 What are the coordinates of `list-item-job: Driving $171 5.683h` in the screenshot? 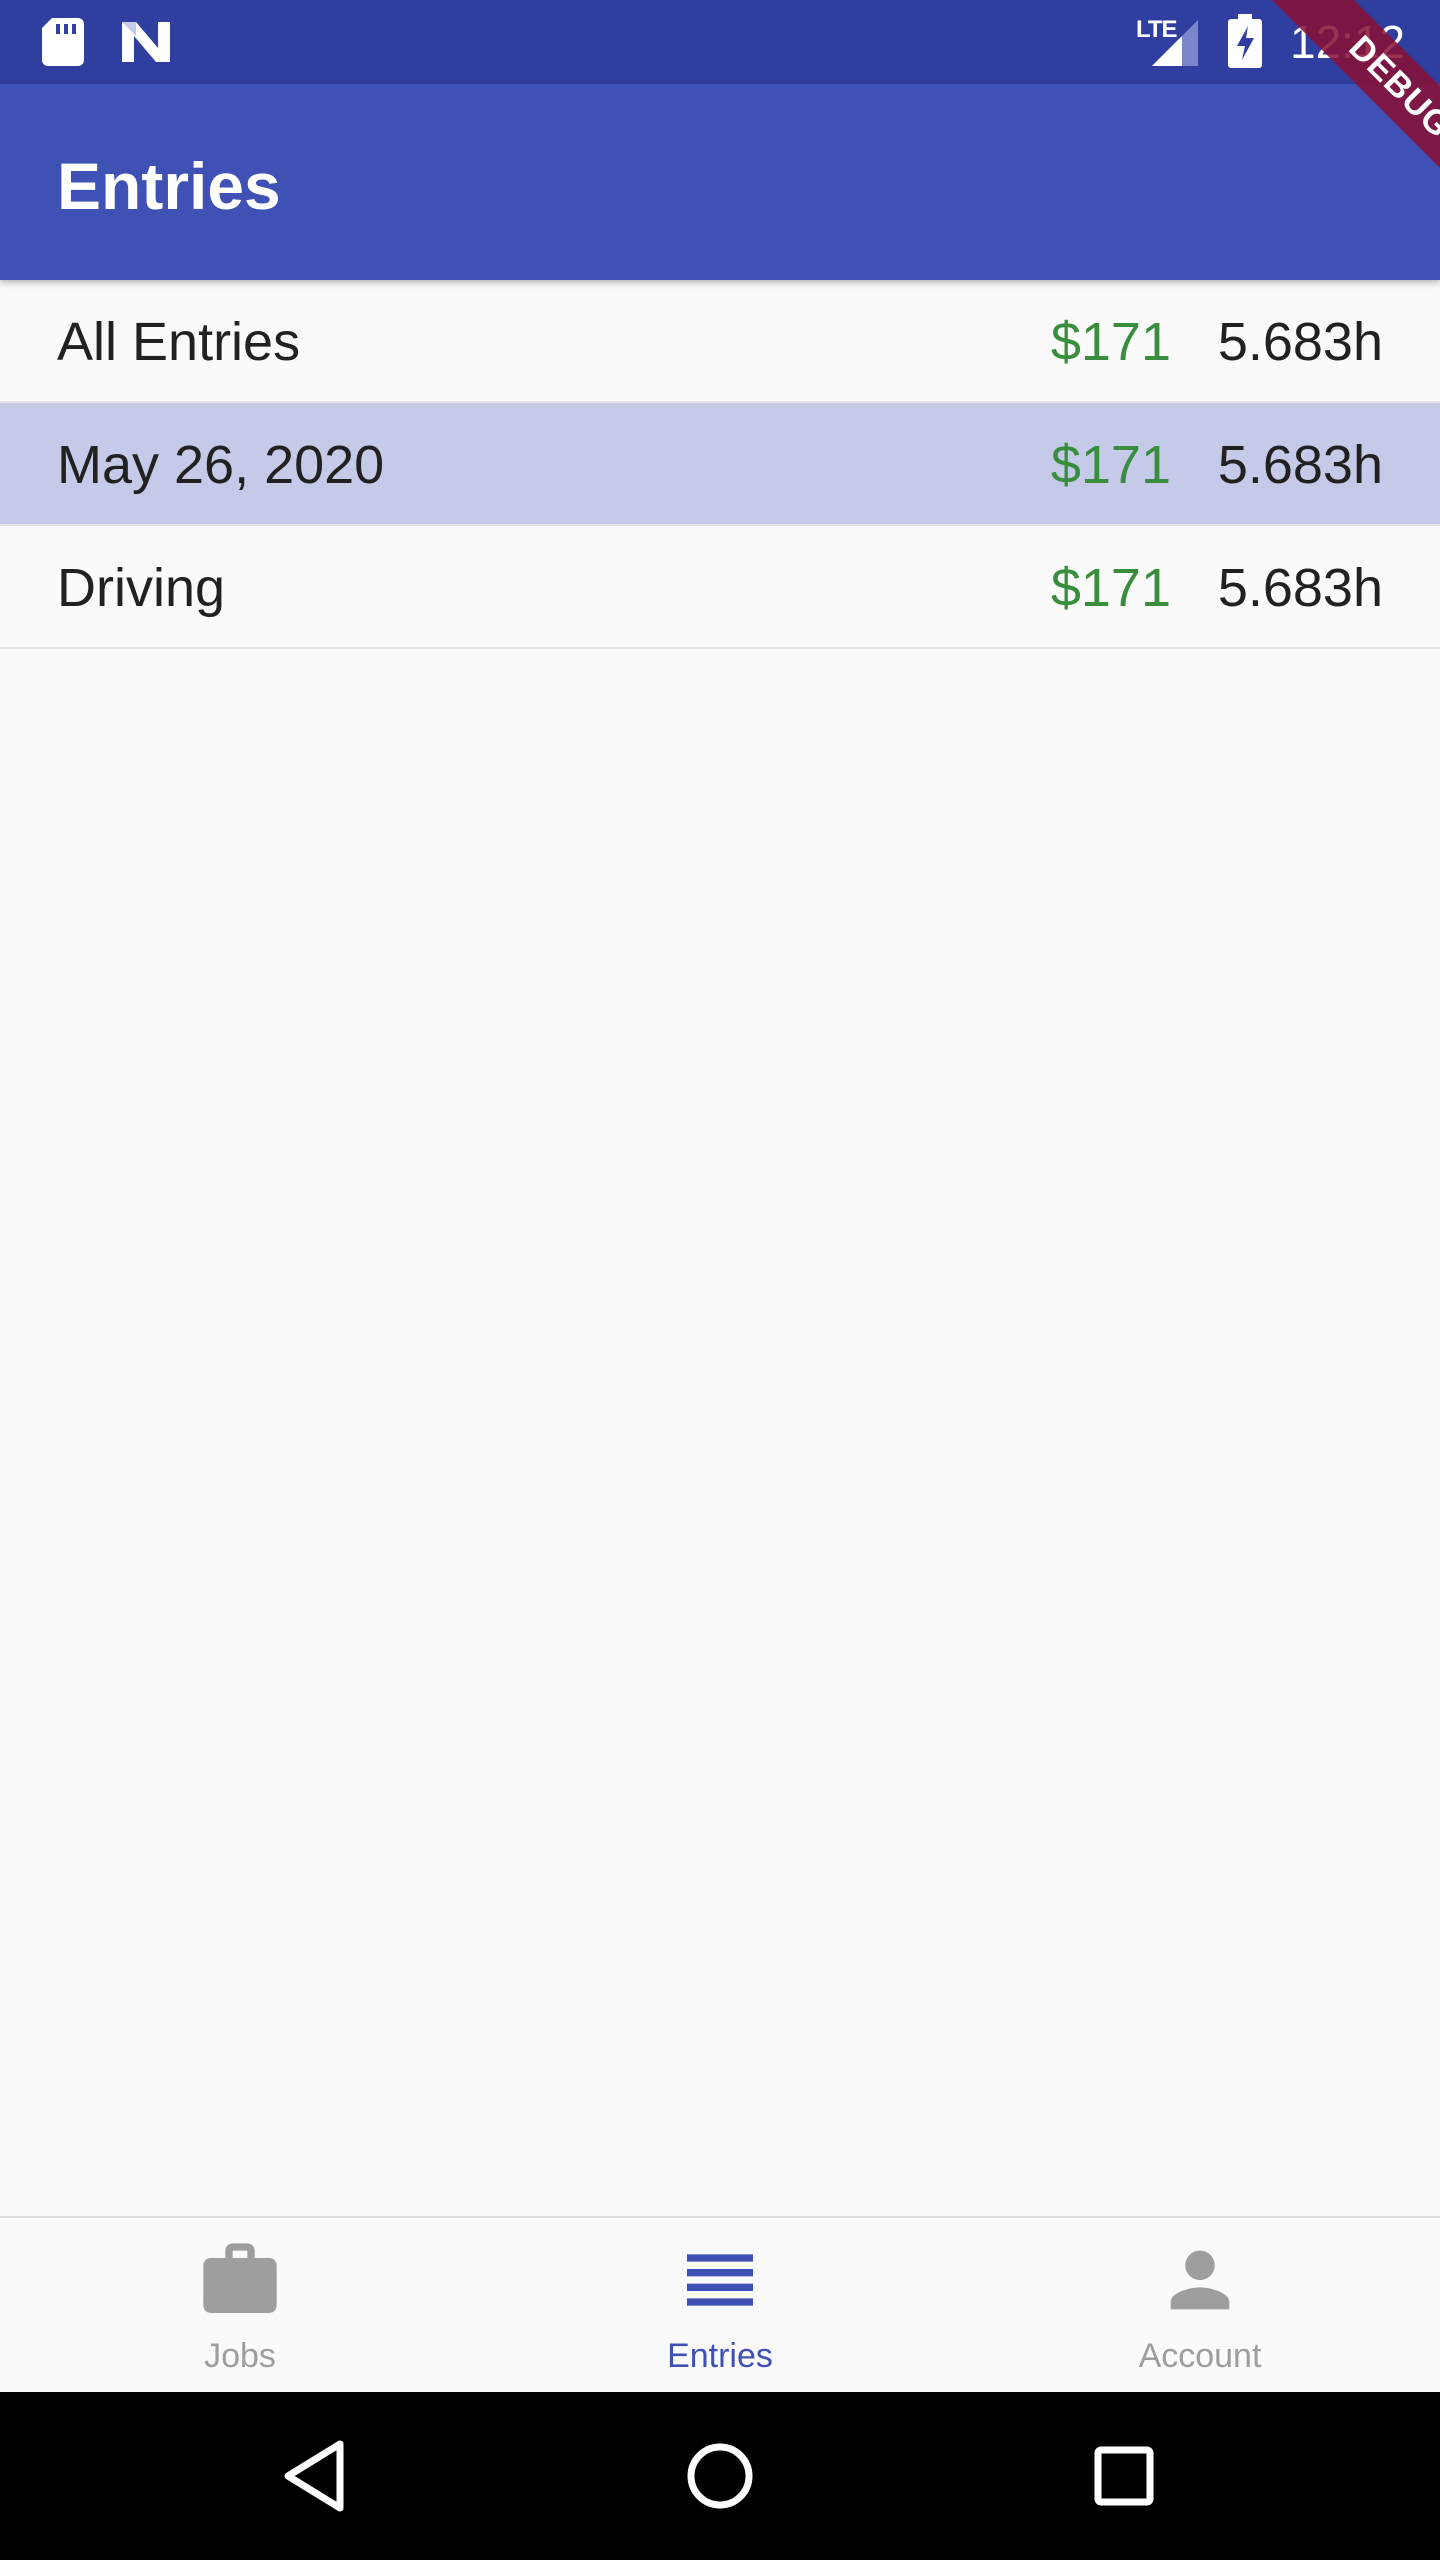 It's located at (720, 587).